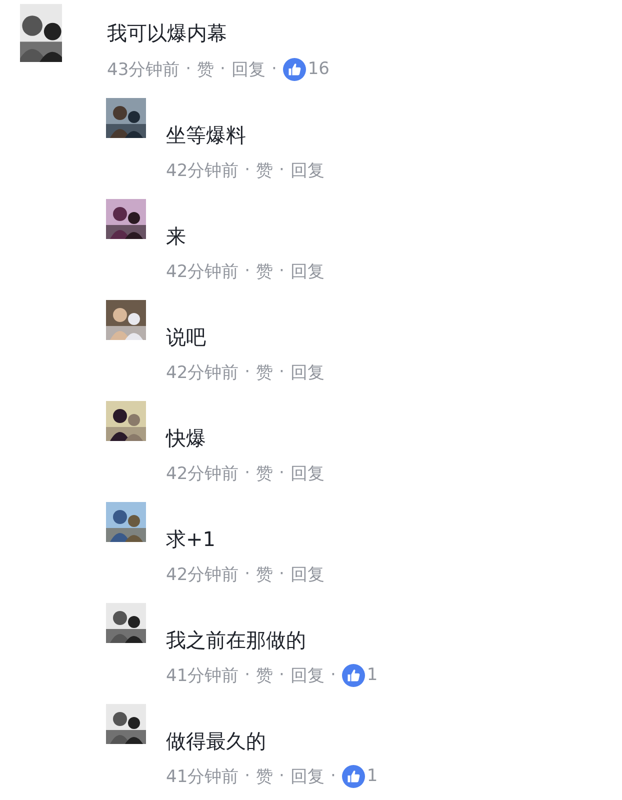  Describe the element at coordinates (236, 640) in the screenshot. I see `comment-text: 我之前在那做的` at that location.